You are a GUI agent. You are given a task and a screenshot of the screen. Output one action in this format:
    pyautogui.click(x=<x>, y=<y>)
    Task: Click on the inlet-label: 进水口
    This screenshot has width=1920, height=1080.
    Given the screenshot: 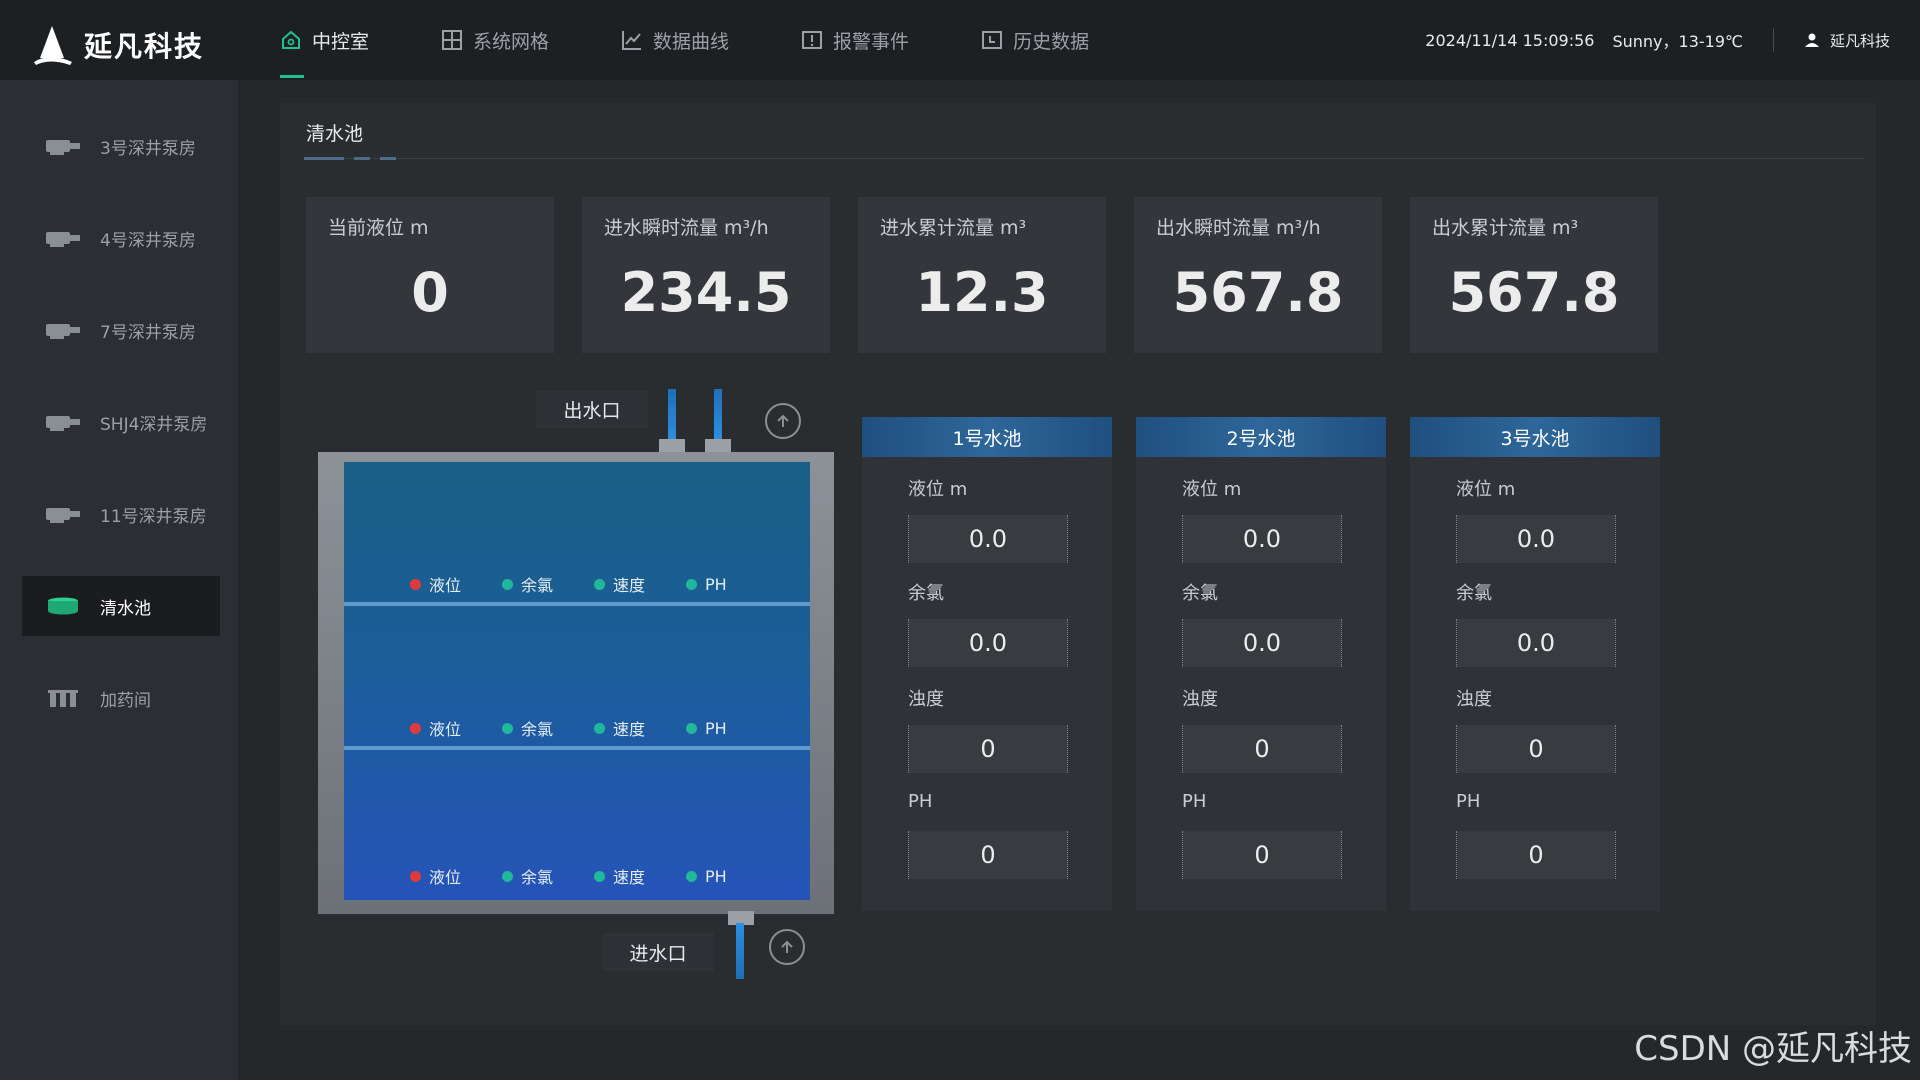 What is the action you would take?
    pyautogui.click(x=658, y=952)
    